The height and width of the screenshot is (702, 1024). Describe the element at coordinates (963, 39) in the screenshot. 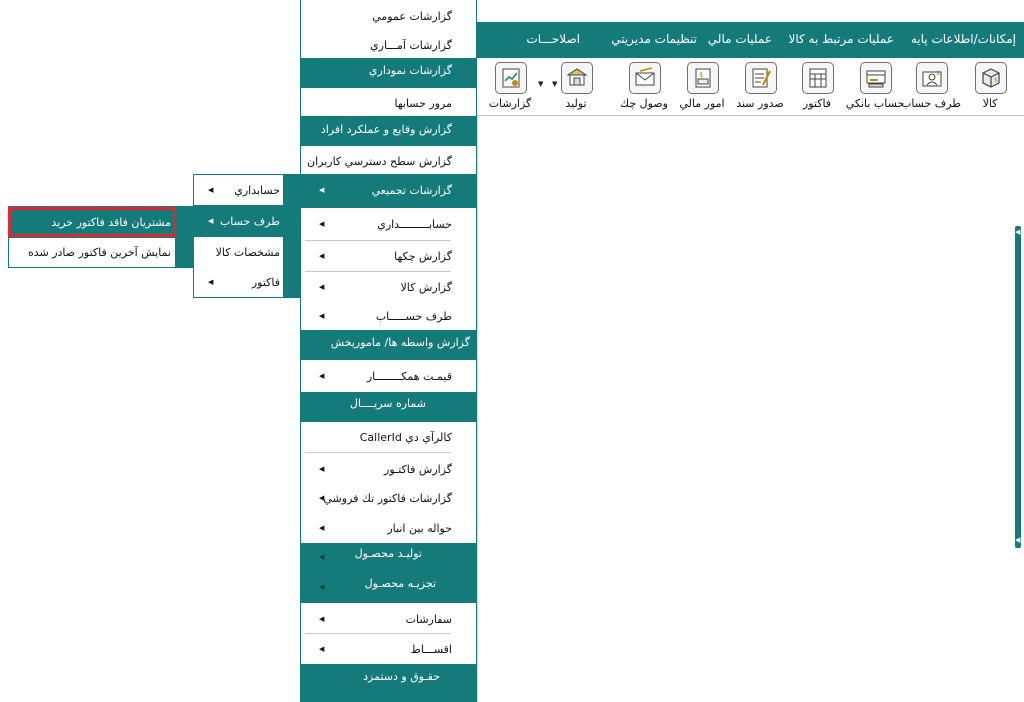

I see `menu-base-info: إمكانات/اطلاعات پايه` at that location.